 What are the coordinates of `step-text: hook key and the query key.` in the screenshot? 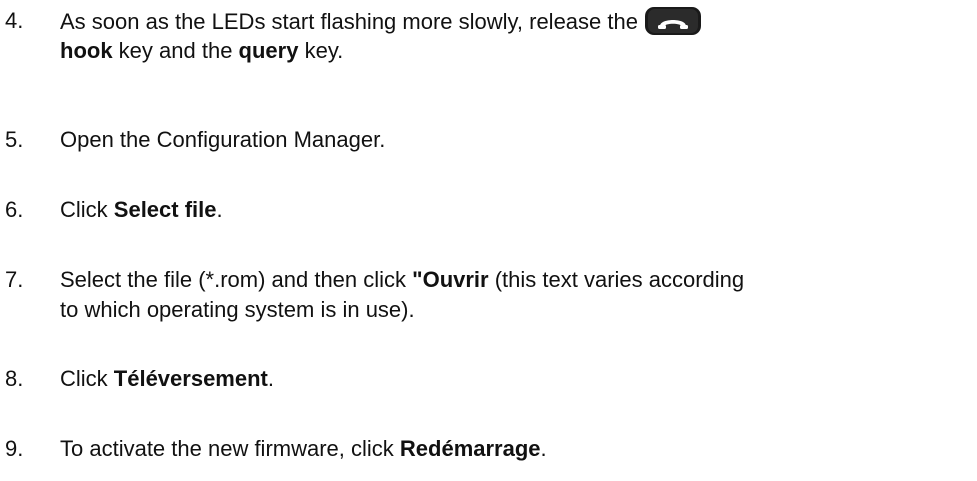 It's located at (201, 51).